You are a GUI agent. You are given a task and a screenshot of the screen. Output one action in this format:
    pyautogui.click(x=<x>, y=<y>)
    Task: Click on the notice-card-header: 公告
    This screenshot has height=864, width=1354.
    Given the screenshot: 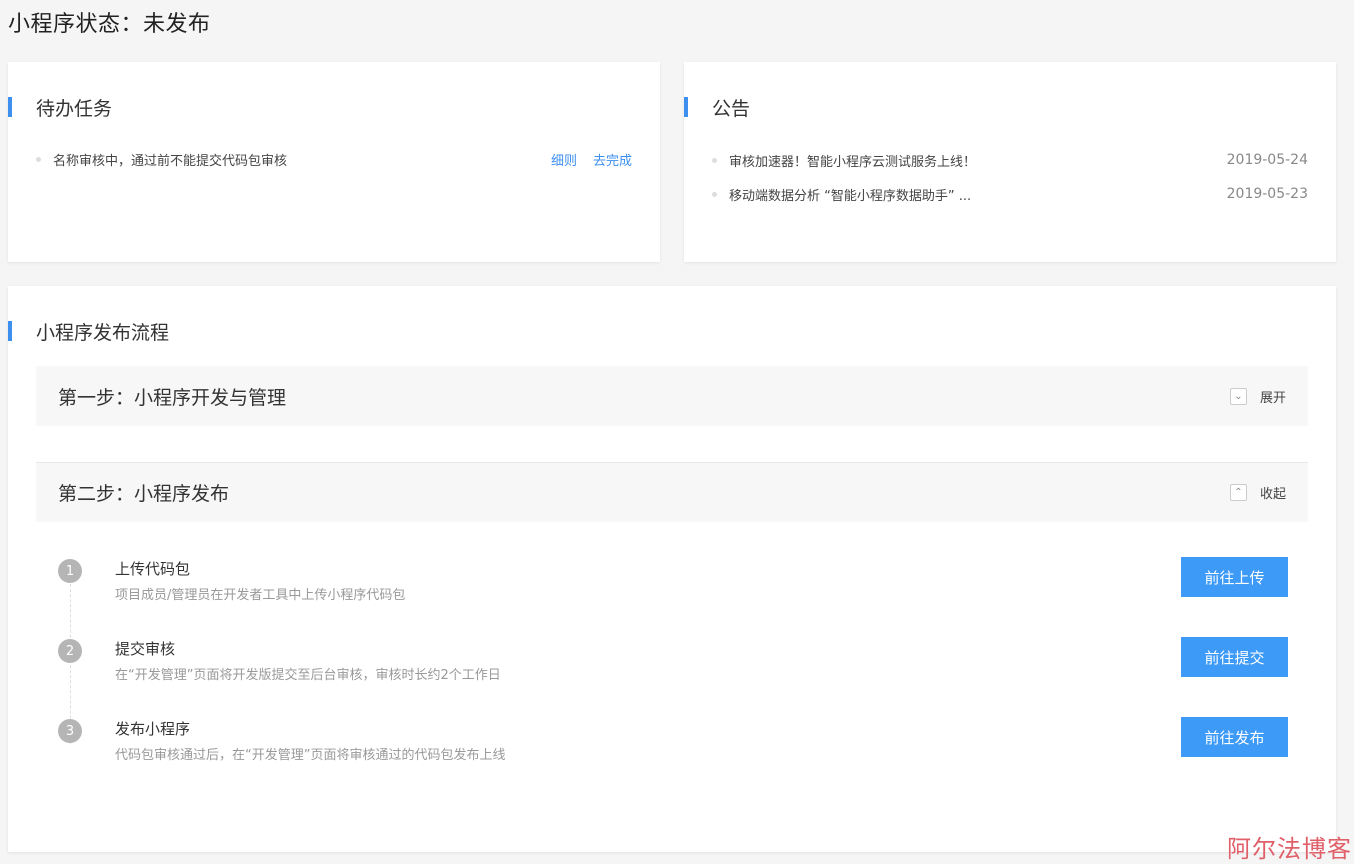 What is the action you would take?
    pyautogui.click(x=717, y=108)
    